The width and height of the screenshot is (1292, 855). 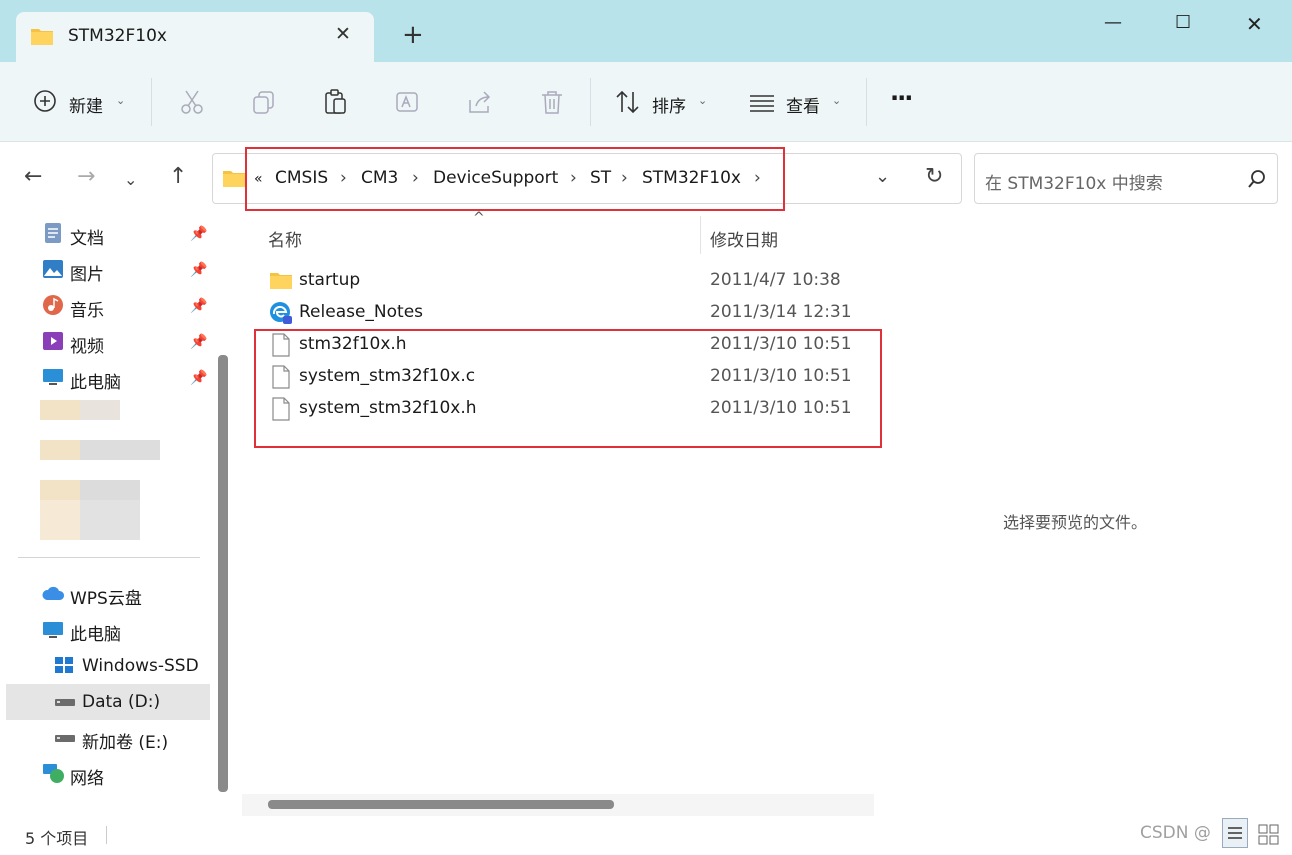 What do you see at coordinates (223, 573) in the screenshot?
I see `nav-scrollbar` at bounding box center [223, 573].